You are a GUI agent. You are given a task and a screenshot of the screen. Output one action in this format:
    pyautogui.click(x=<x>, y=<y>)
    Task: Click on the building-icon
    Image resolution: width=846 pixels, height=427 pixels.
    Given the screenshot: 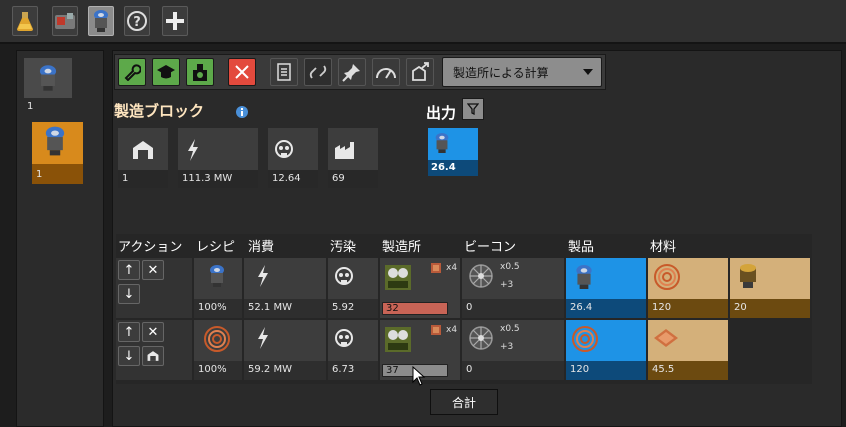 What is the action you would take?
    pyautogui.click(x=153, y=356)
    